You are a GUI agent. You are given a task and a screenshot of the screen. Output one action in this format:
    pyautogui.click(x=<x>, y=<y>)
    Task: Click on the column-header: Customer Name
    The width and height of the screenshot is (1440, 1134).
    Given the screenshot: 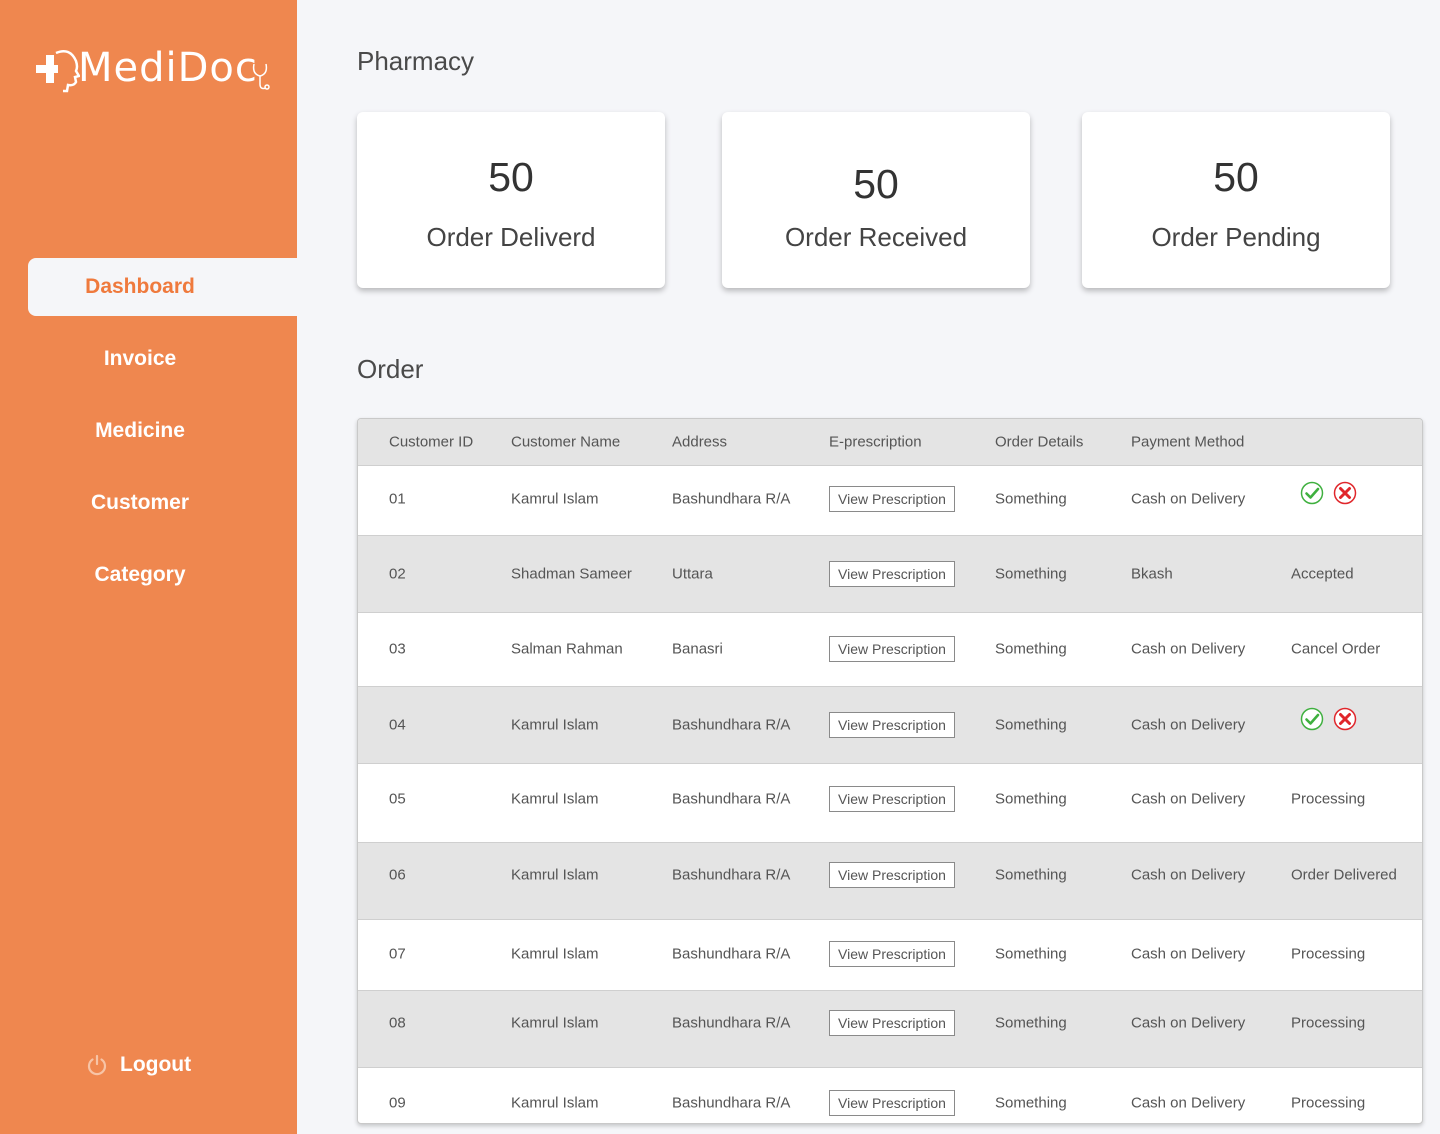 What is the action you would take?
    pyautogui.click(x=566, y=442)
    